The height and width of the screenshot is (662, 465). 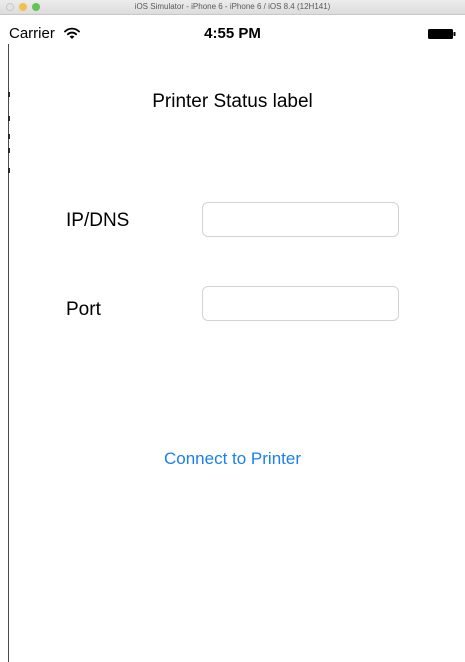 I want to click on ios-status-bar: Carrier 4:55 PM, so click(x=232, y=32).